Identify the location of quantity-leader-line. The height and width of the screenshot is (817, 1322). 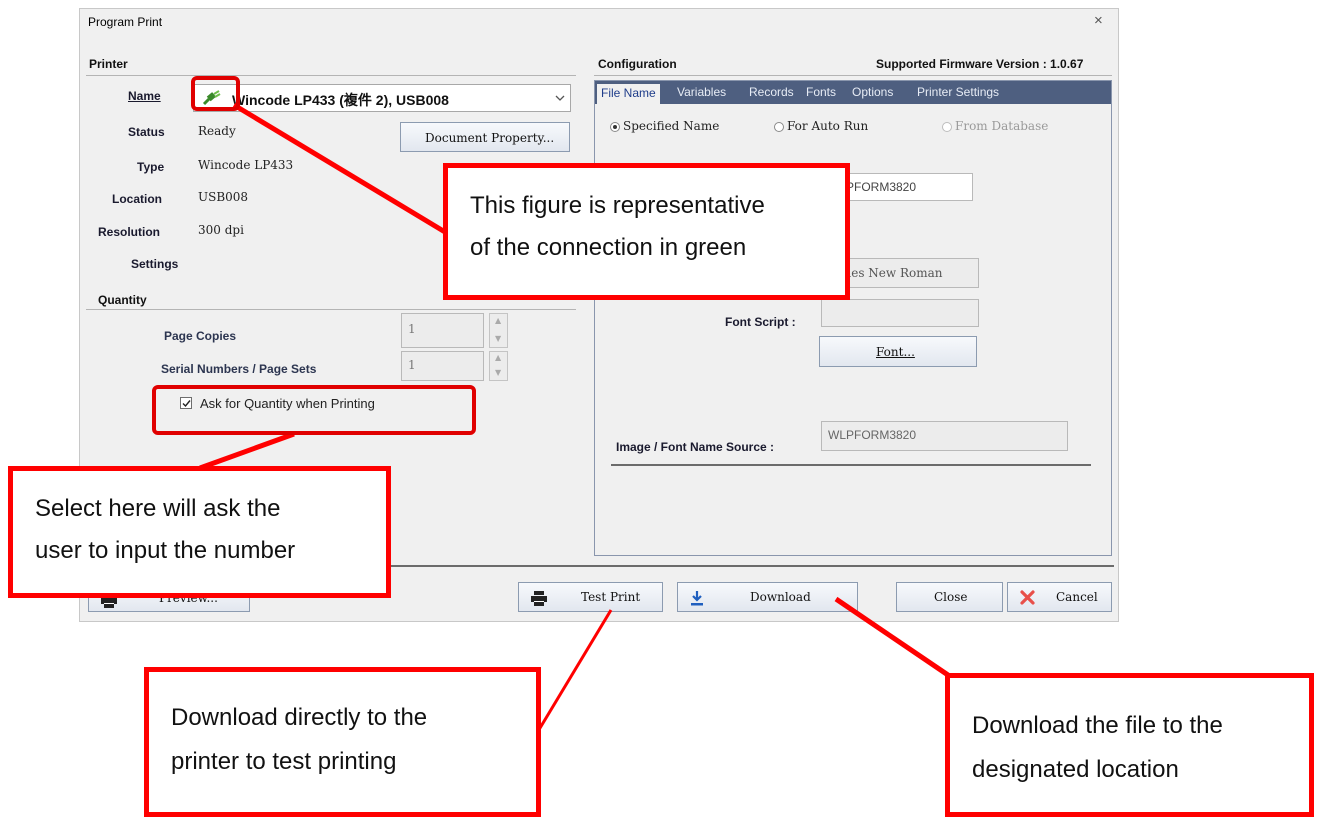
(247, 451).